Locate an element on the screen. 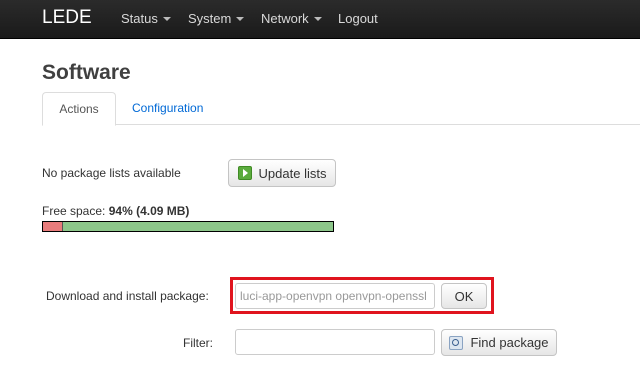 Image resolution: width=640 pixels, height=389 pixels. filter-label: Filter: is located at coordinates (198, 343).